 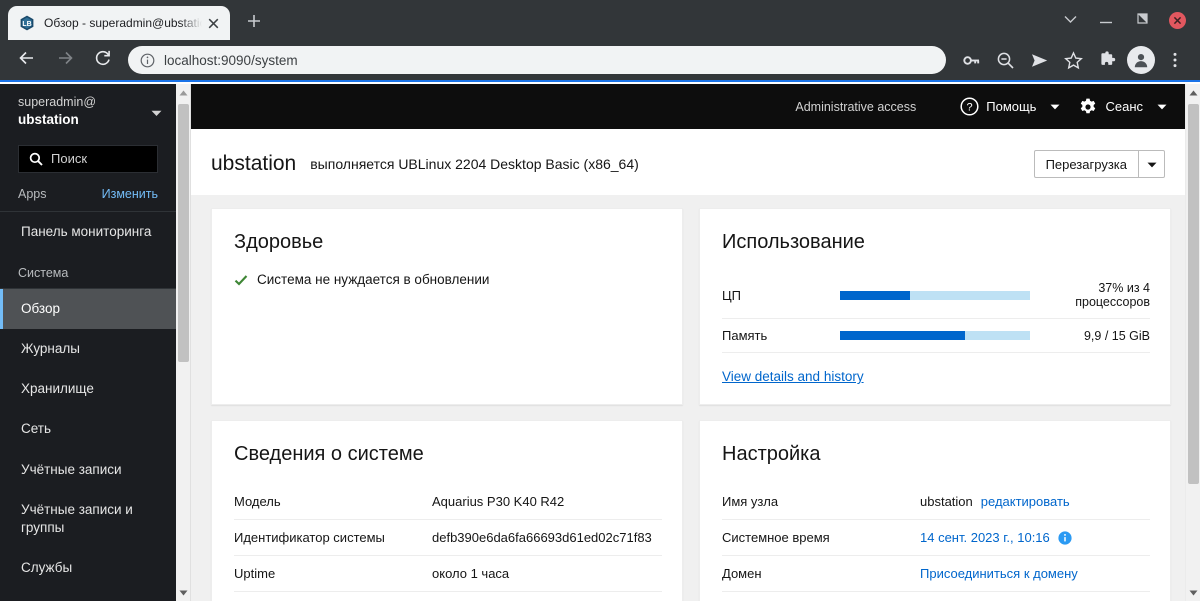 I want to click on search-placeholder: Поиск, so click(x=69, y=158).